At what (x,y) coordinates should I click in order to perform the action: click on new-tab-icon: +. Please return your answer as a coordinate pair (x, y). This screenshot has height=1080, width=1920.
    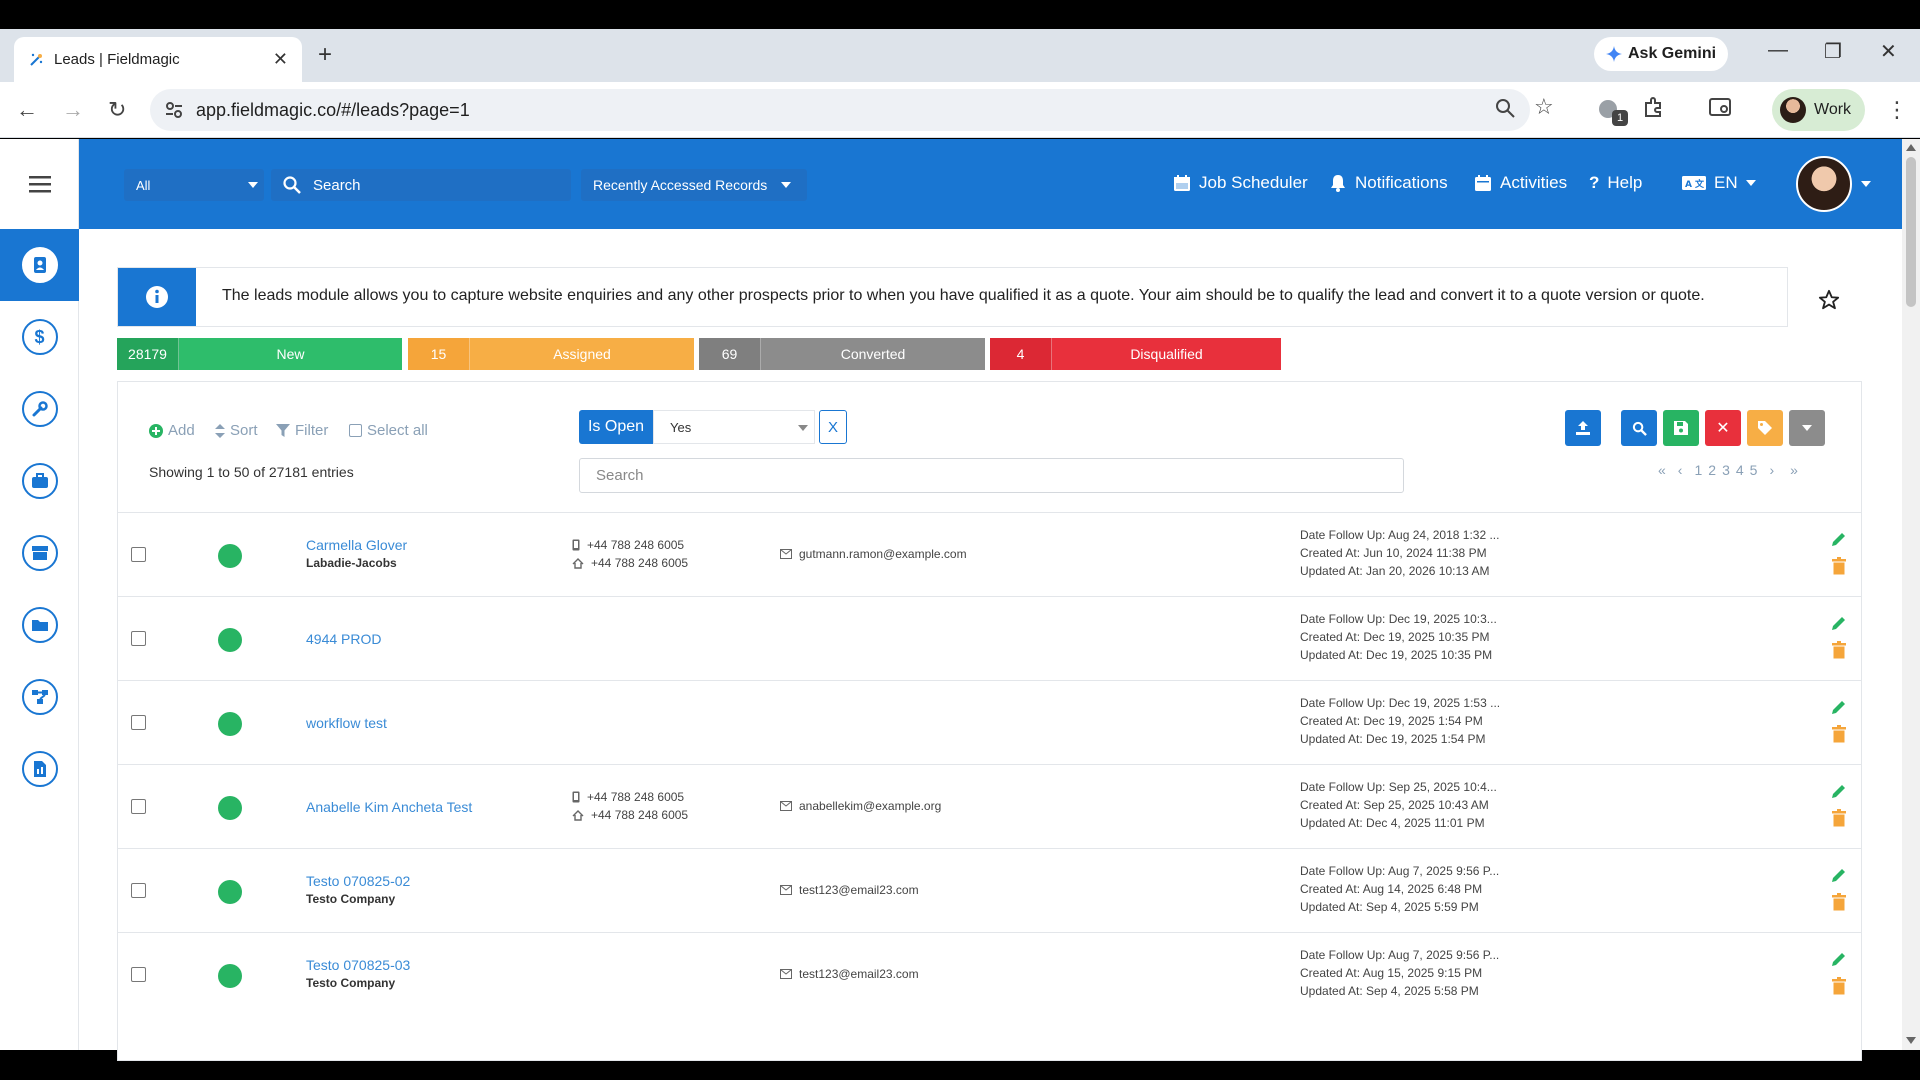
    Looking at the image, I should click on (325, 55).